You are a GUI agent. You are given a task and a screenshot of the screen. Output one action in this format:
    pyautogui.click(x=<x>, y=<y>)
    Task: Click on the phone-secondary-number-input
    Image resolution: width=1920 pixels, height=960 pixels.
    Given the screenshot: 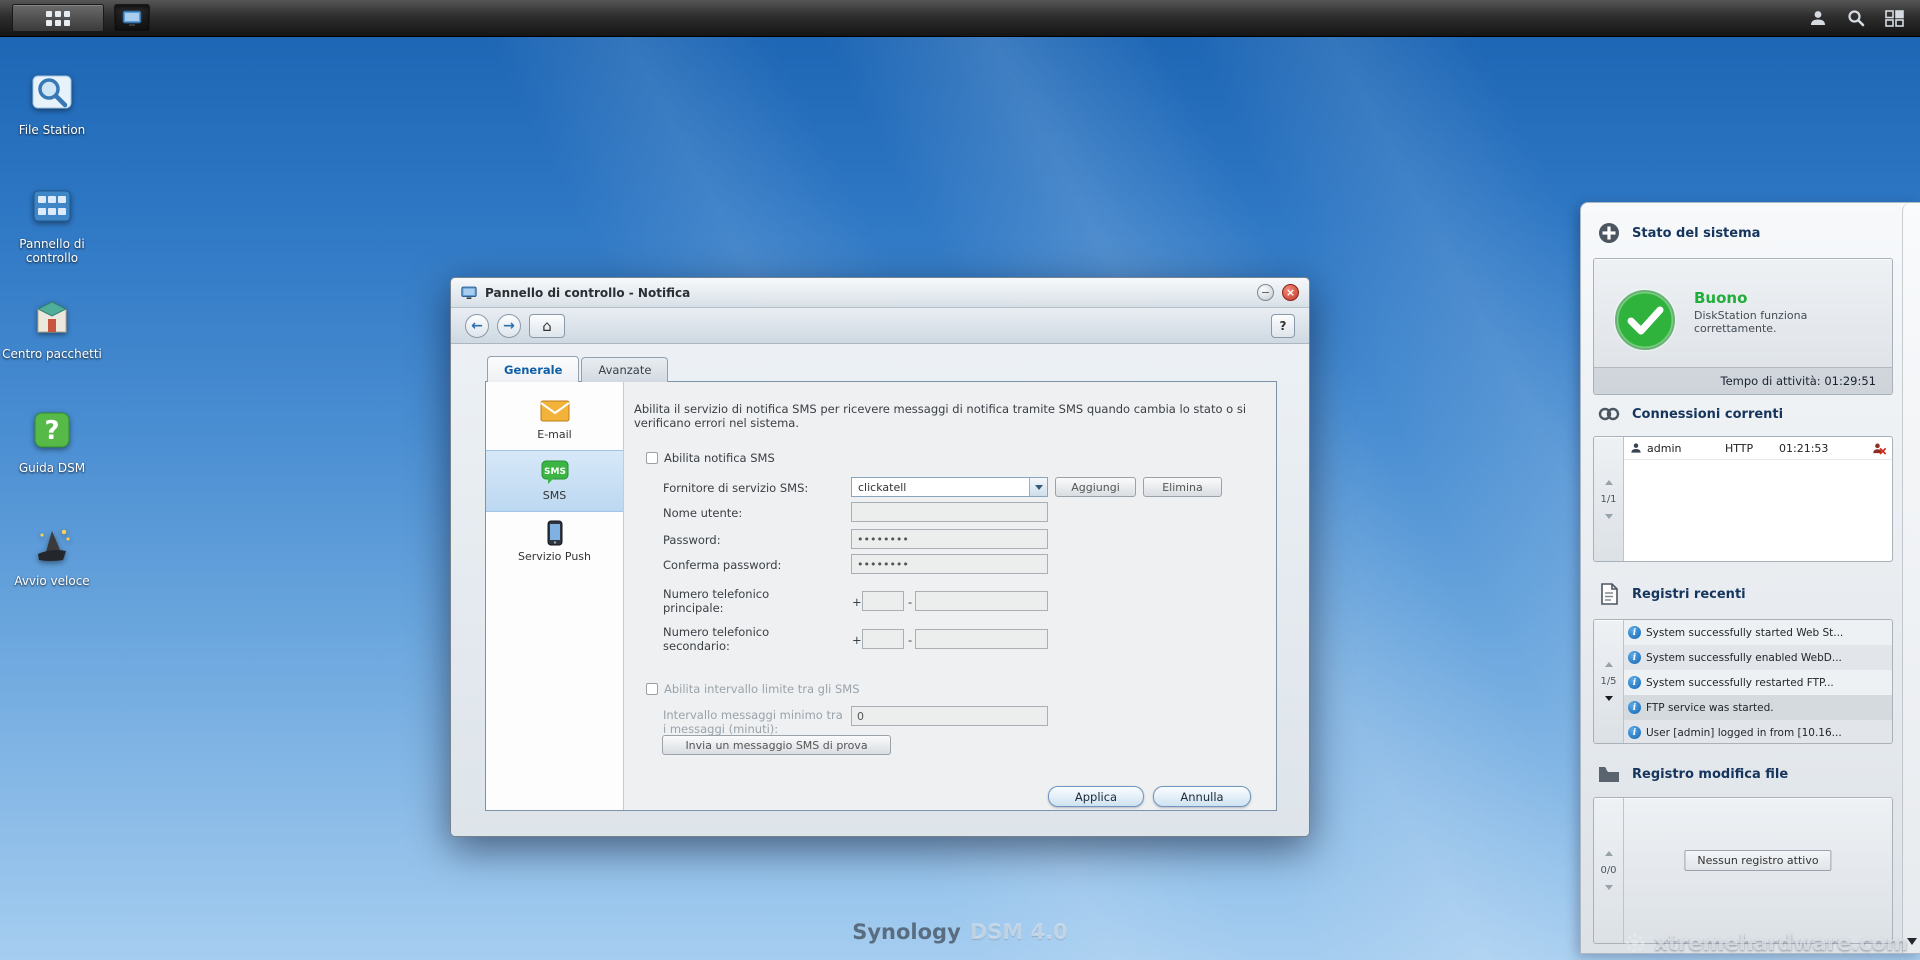 What is the action you would take?
    pyautogui.click(x=981, y=639)
    